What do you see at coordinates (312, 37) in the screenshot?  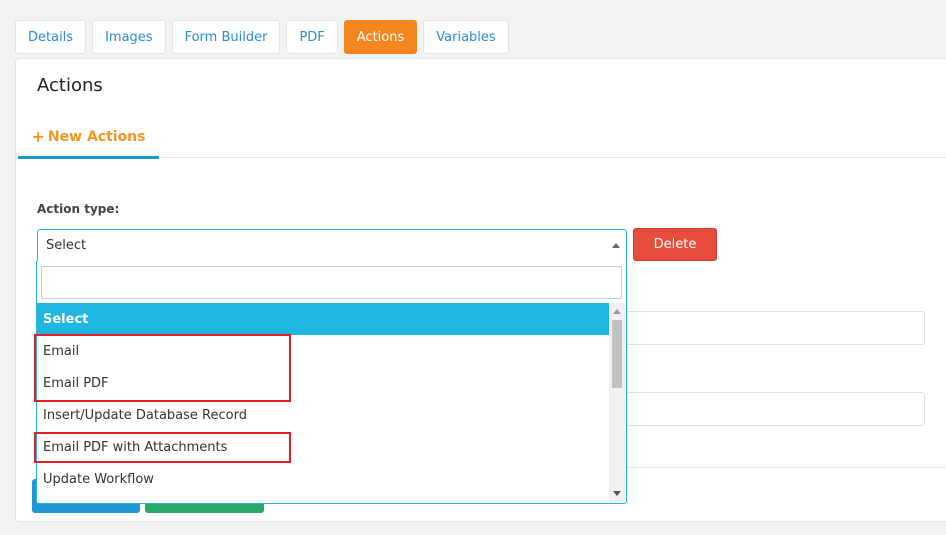 I see `tab-pdf: PDF` at bounding box center [312, 37].